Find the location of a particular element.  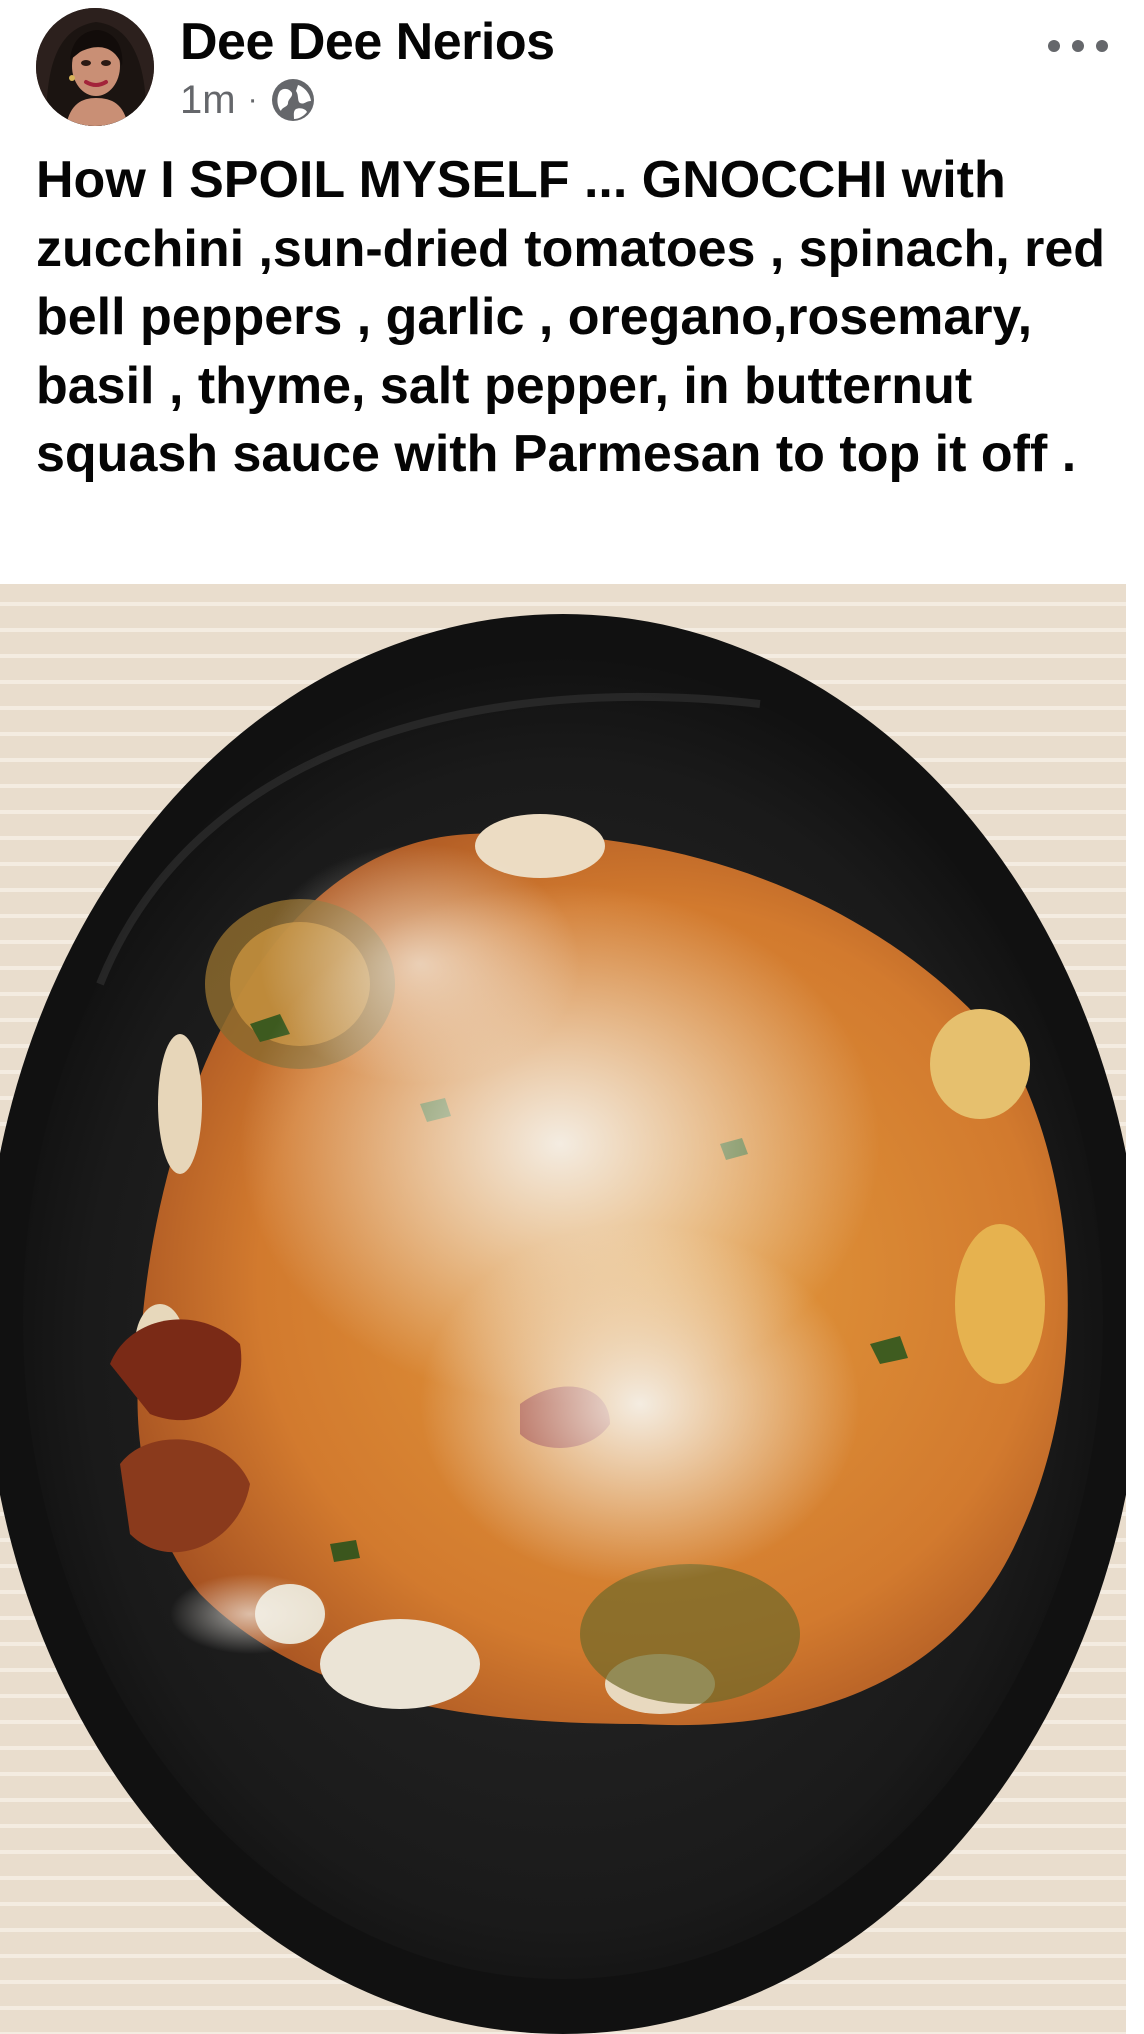

author-name: Dee Dee Nerios is located at coordinates (367, 42).